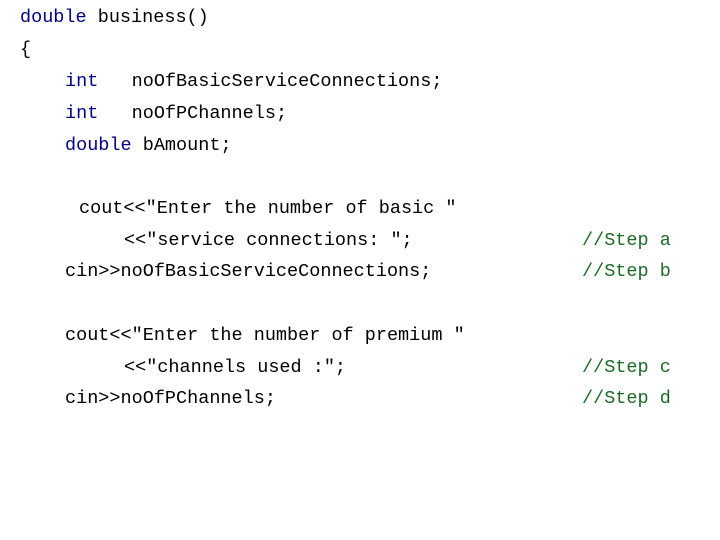  I want to click on code-line-text: cout<<"Enter the number of basic ", so click(267, 209).